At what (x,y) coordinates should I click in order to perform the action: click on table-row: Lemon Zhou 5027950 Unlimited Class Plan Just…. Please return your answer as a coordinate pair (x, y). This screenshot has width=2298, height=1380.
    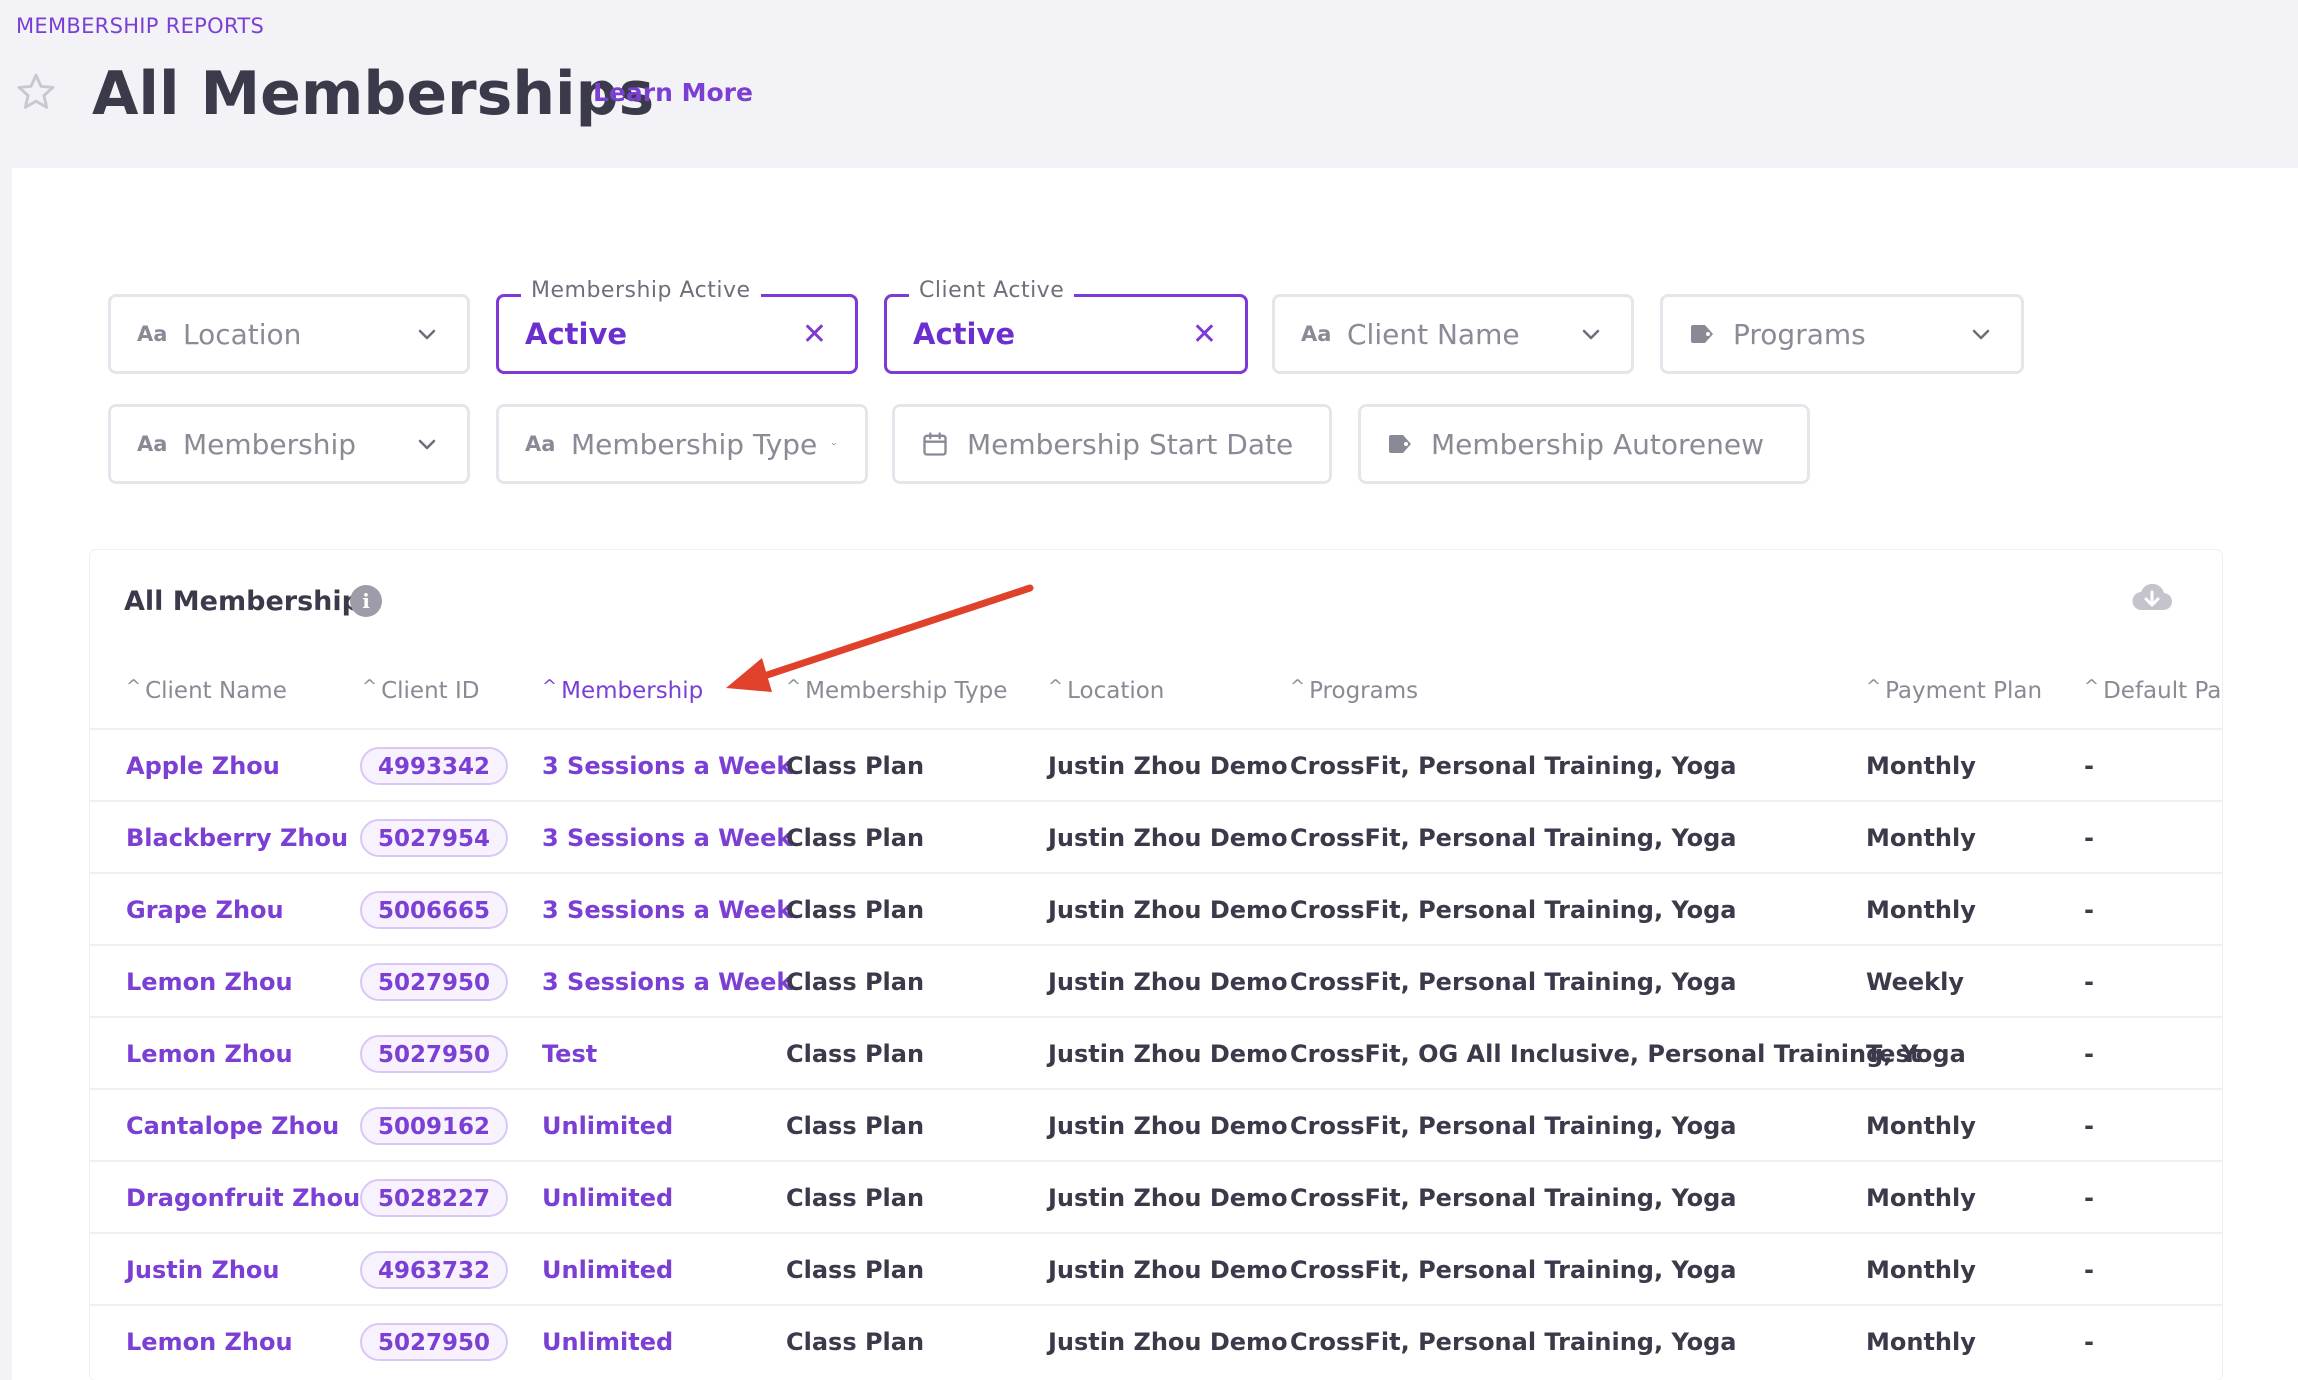
    Looking at the image, I should click on (1156, 1340).